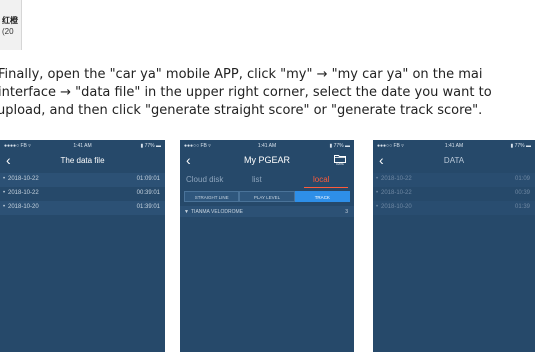 Image resolution: width=535 pixels, height=352 pixels. What do you see at coordinates (321, 179) in the screenshot?
I see `tab-local: local` at bounding box center [321, 179].